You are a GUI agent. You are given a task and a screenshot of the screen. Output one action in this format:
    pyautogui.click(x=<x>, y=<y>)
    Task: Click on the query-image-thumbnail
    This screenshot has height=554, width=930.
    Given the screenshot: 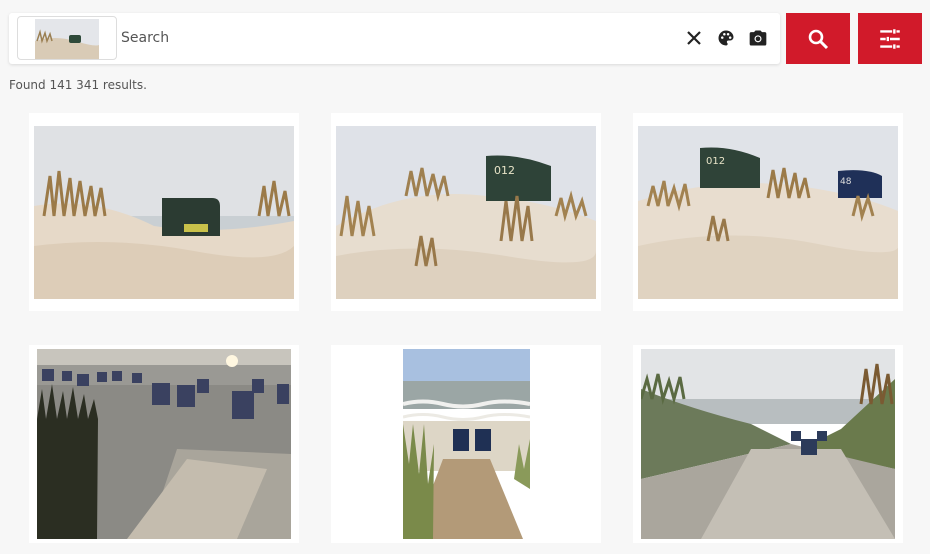 What is the action you would take?
    pyautogui.click(x=67, y=38)
    